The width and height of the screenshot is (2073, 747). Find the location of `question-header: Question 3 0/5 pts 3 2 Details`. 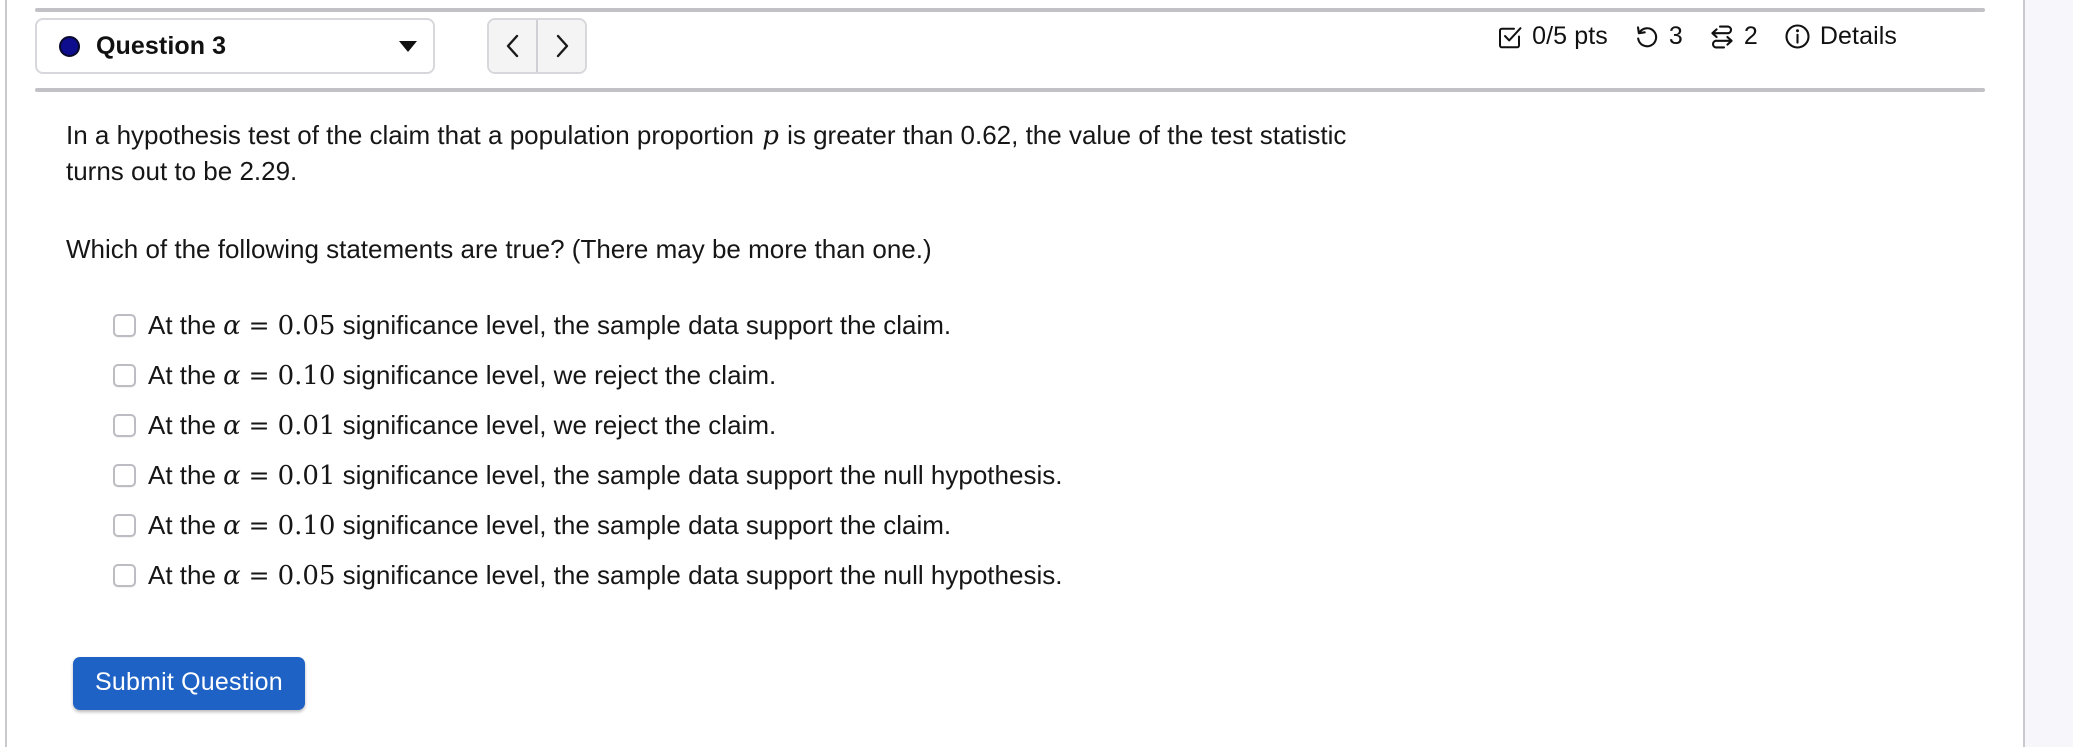

question-header: Question 3 0/5 pts 3 2 Details is located at coordinates (1010, 46).